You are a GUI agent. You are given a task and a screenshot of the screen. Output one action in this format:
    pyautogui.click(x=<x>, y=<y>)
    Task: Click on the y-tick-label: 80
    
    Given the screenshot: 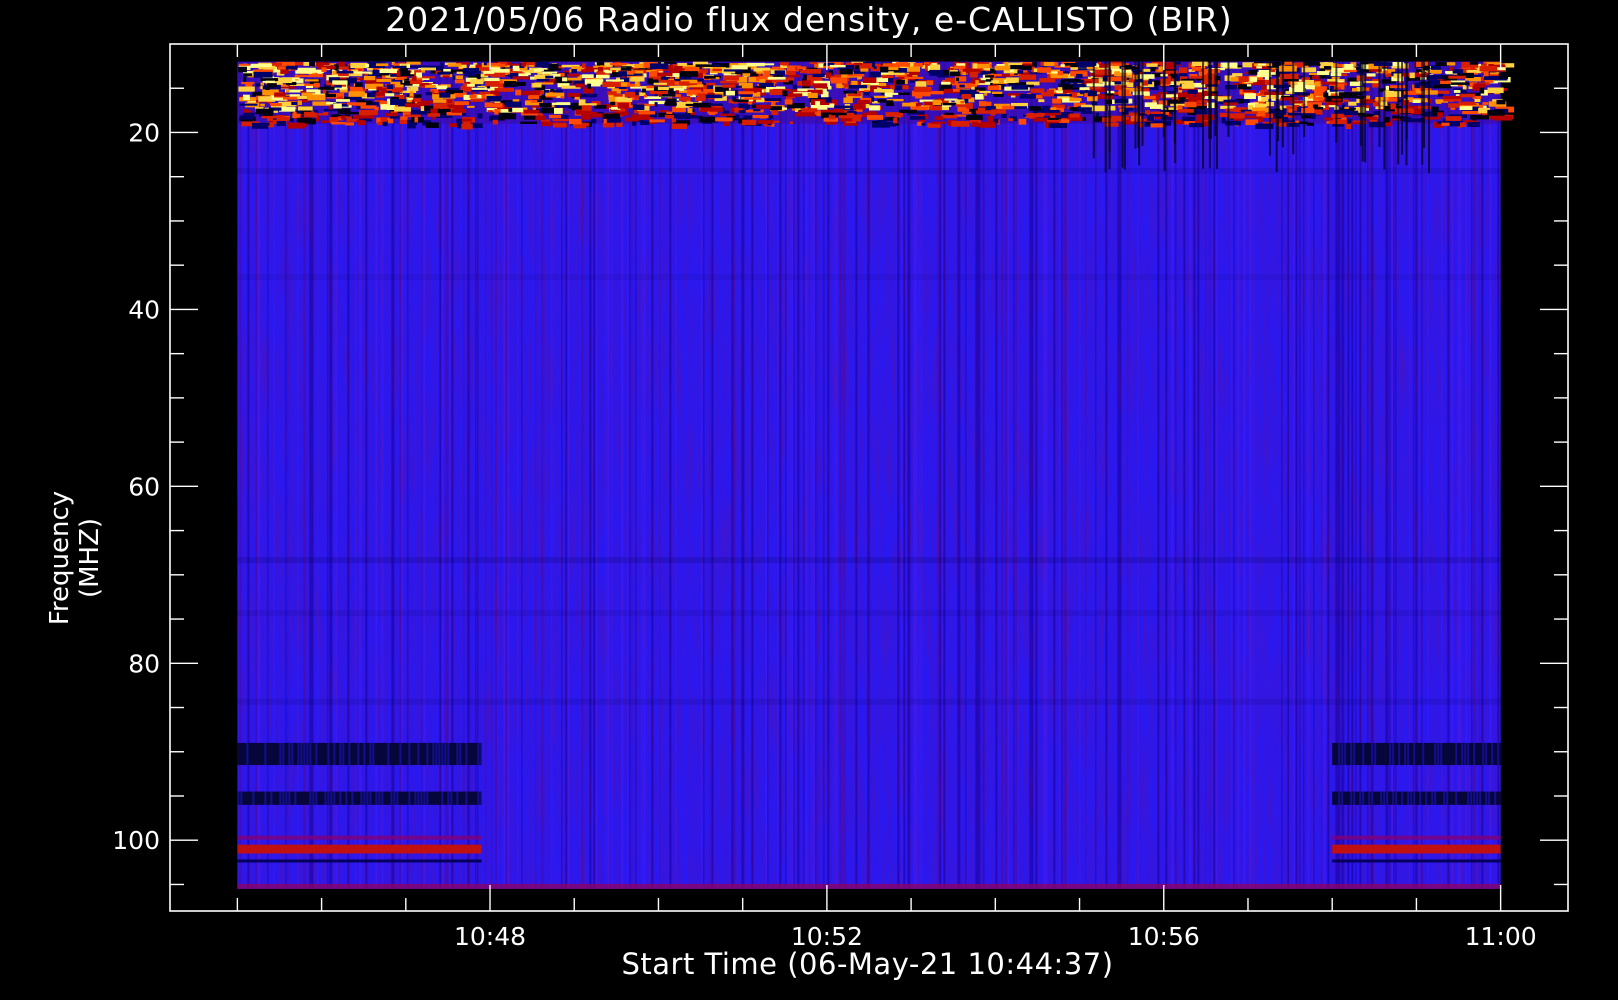 What is the action you would take?
    pyautogui.click(x=144, y=663)
    